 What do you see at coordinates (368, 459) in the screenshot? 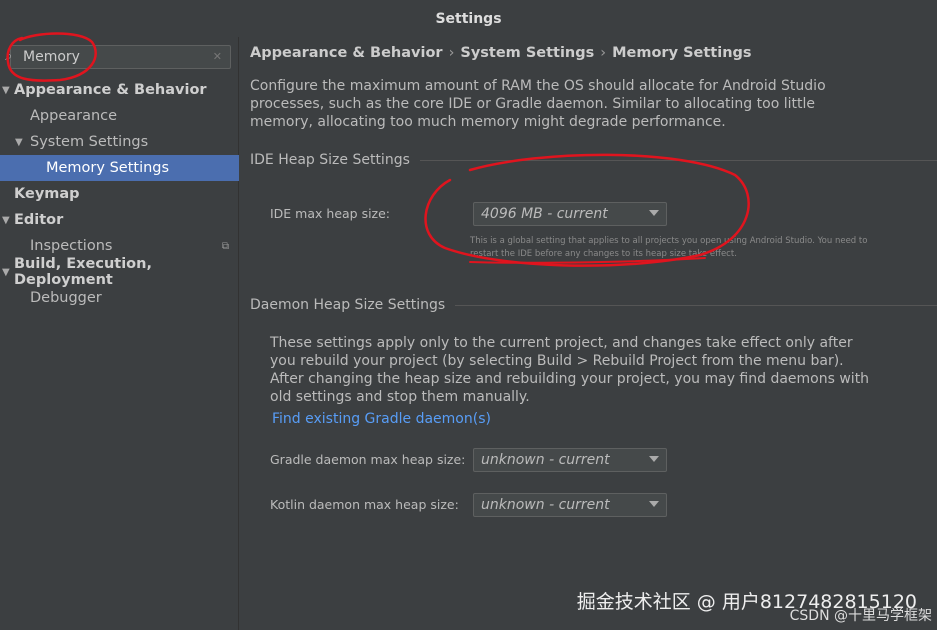
I see `gradle-heap-label: Gradle daemon max heap size:` at bounding box center [368, 459].